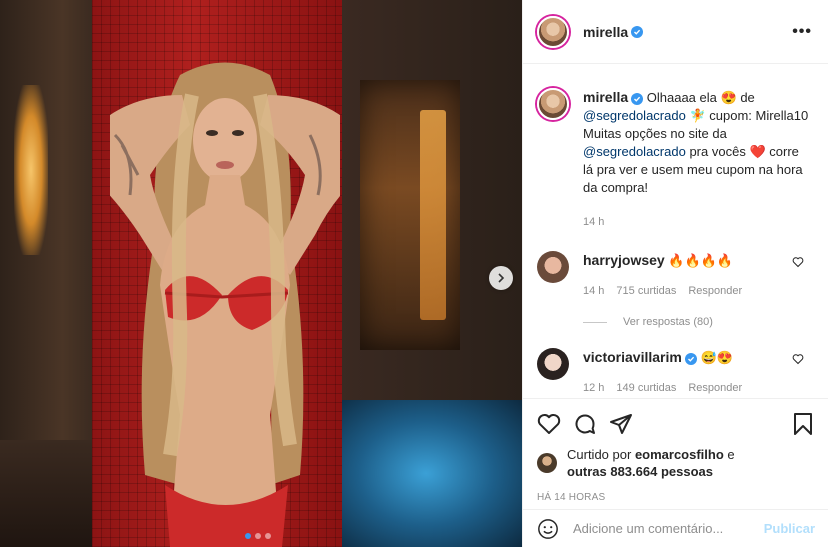 This screenshot has height=547, width=828. What do you see at coordinates (697, 115) in the screenshot?
I see `emoji: 🧚` at bounding box center [697, 115].